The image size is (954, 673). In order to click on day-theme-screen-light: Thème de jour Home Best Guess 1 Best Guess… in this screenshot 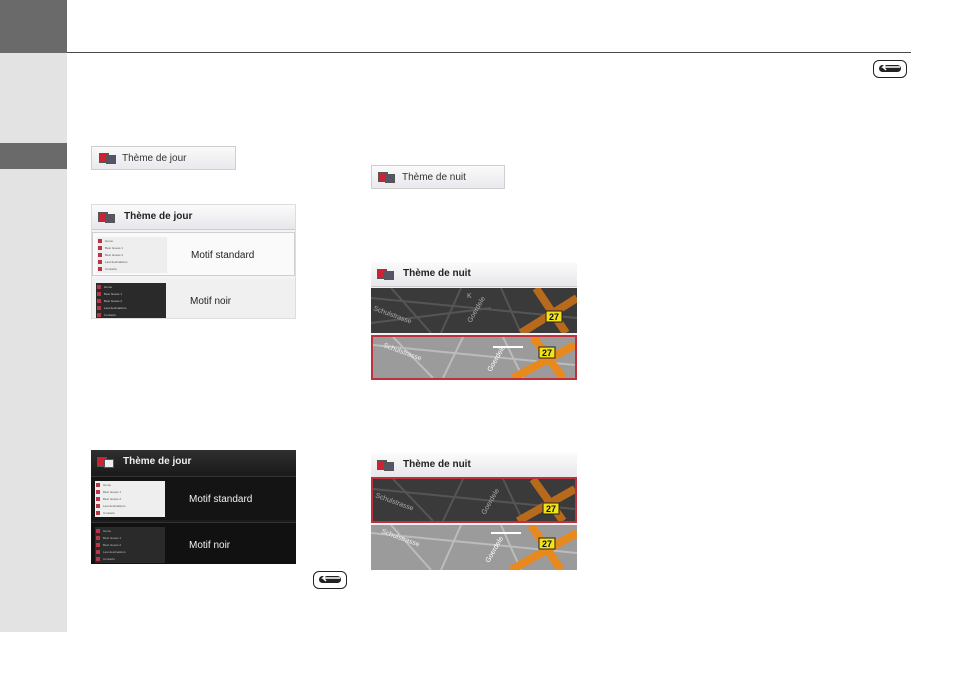, I will do `click(193, 261)`.